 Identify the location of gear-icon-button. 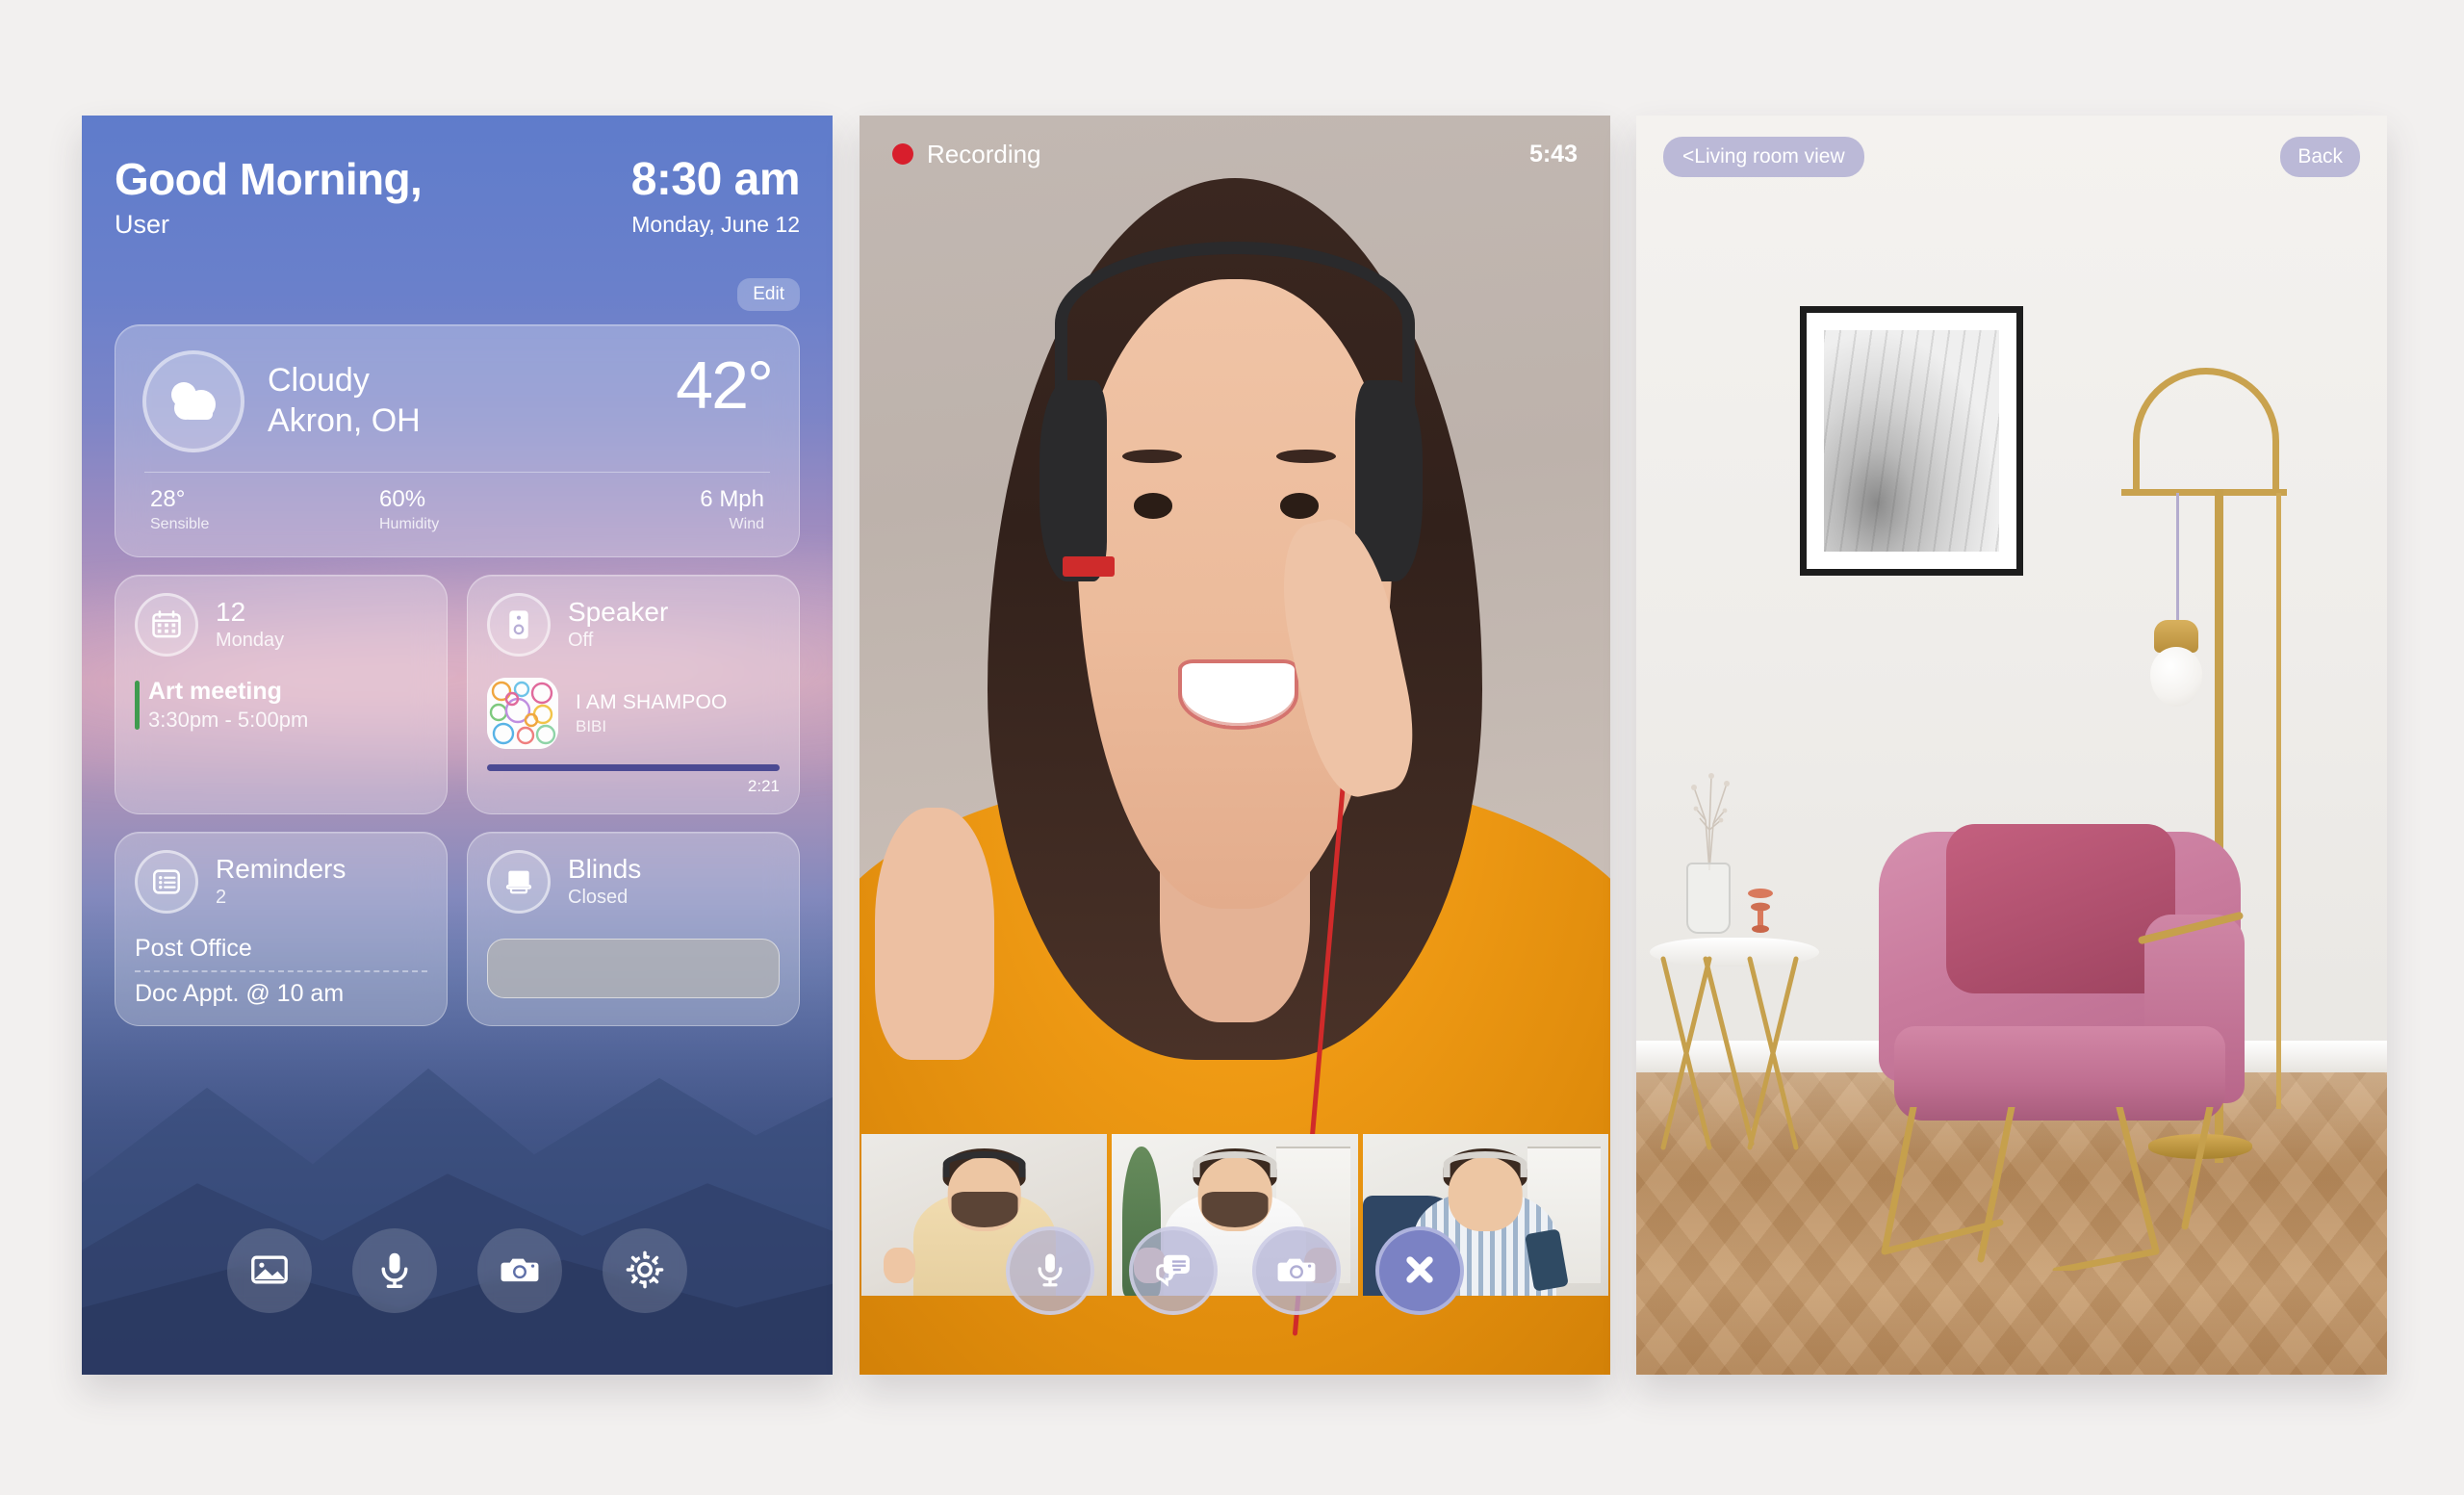
(645, 1270).